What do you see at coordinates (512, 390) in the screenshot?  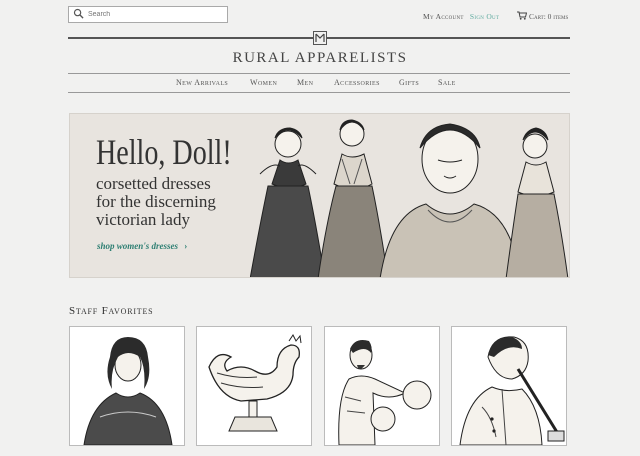 I see `man-with-pipe-icon` at bounding box center [512, 390].